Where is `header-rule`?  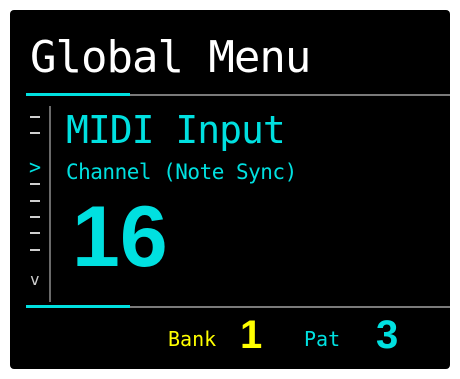 header-rule is located at coordinates (290, 95).